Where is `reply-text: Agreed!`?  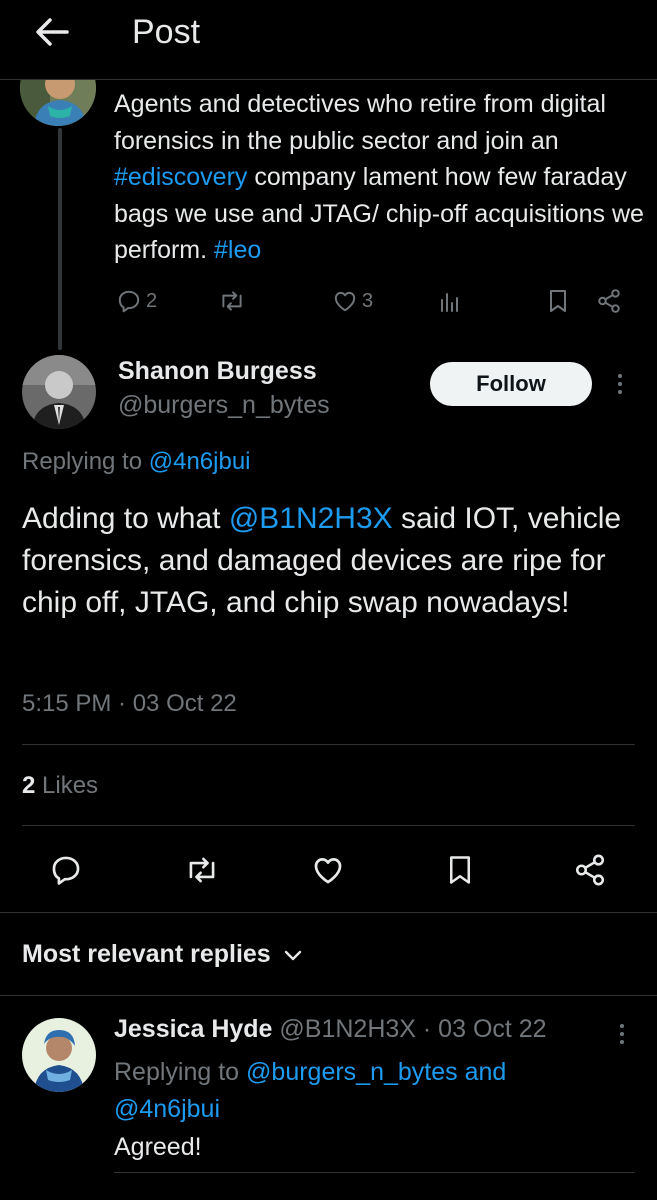
reply-text: Agreed! is located at coordinates (158, 1147).